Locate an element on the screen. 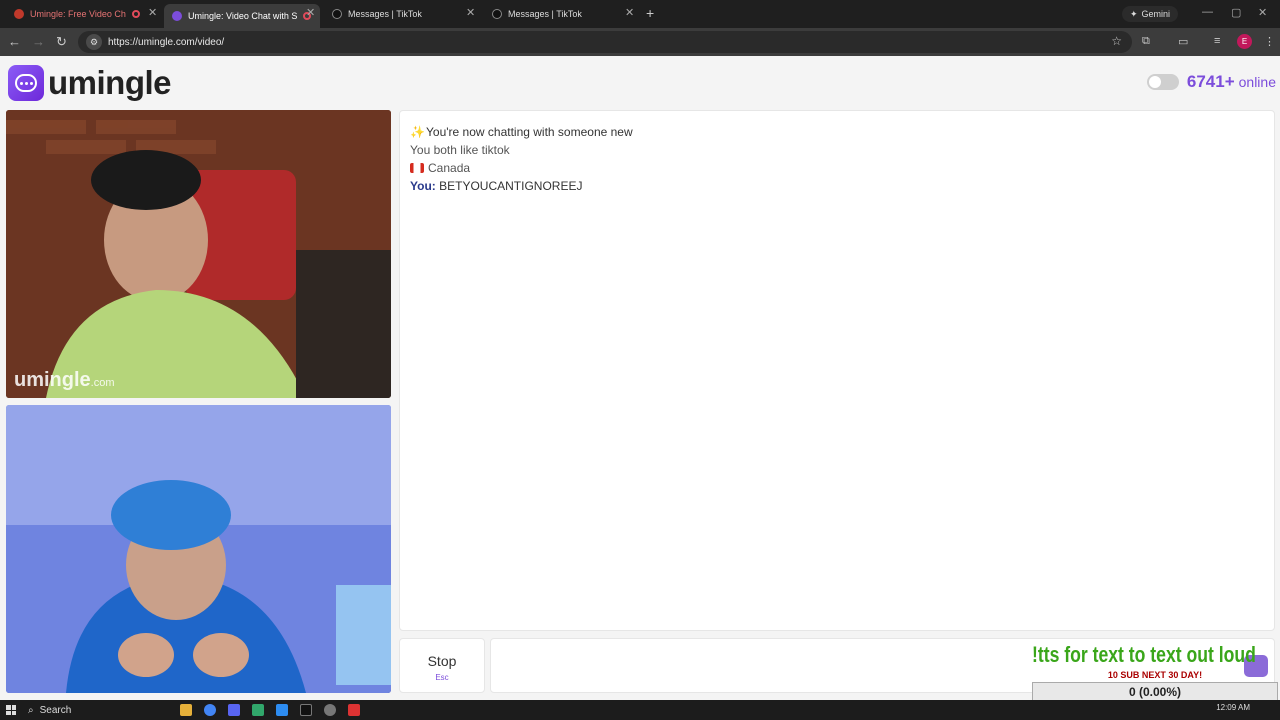 This screenshot has height=720, width=1280. back-arrow-icon: ← is located at coordinates (14, 41).